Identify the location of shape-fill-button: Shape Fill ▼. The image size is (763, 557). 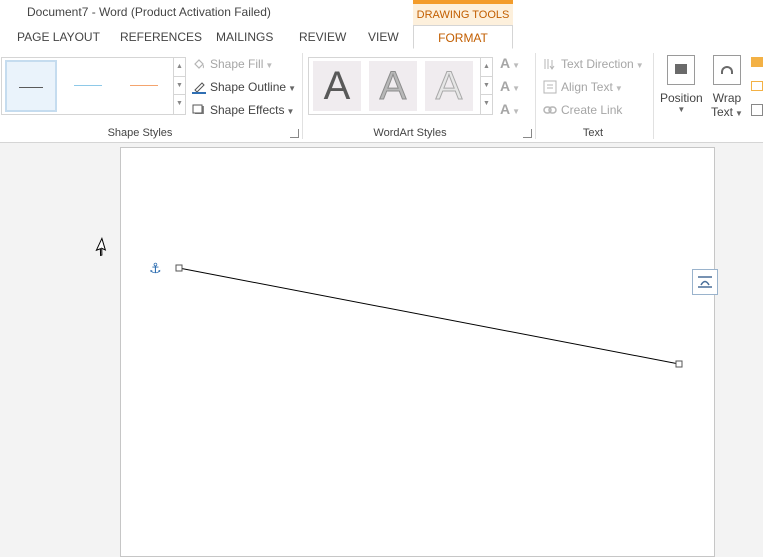
(232, 64).